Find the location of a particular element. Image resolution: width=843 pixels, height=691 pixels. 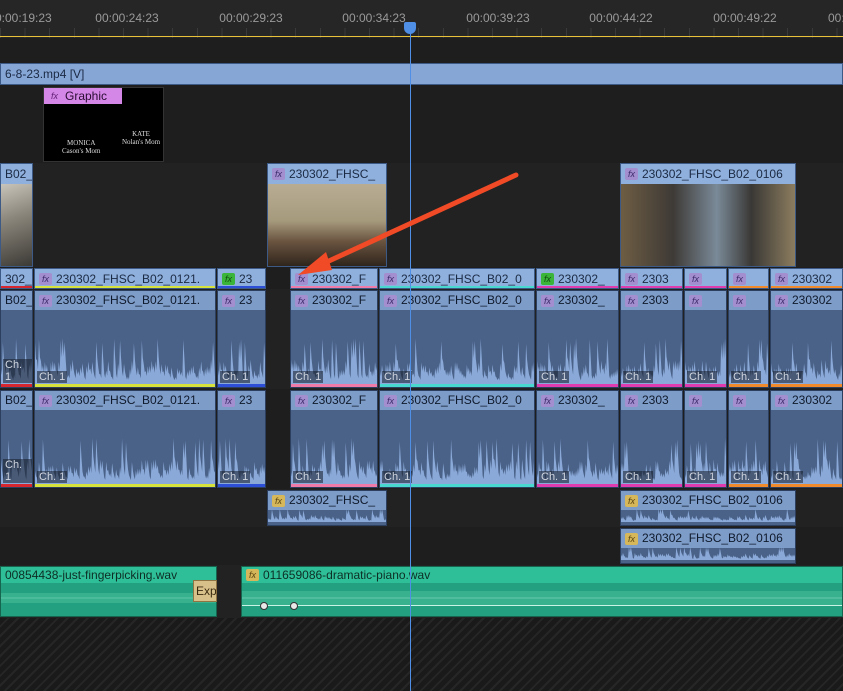

video-clip: fx 230302_FHSC_B02_0 is located at coordinates (457, 278).